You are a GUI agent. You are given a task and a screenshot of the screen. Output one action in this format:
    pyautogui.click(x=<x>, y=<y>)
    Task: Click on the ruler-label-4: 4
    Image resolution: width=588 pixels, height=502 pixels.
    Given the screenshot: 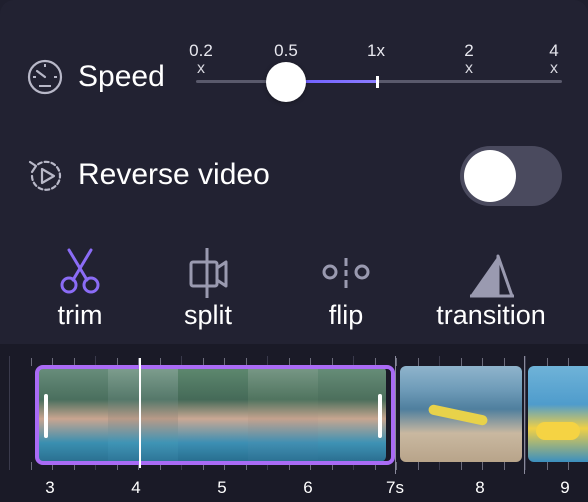 What is the action you would take?
    pyautogui.click(x=136, y=487)
    